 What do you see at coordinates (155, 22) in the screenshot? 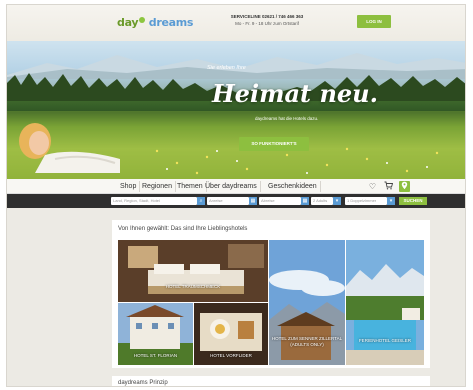
I see `daydreams-logo: day dreams` at bounding box center [155, 22].